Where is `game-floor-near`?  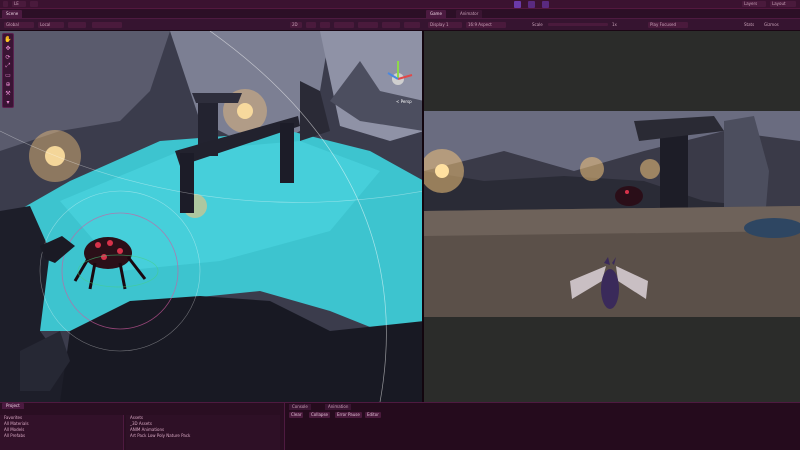 game-floor-near is located at coordinates (612, 221).